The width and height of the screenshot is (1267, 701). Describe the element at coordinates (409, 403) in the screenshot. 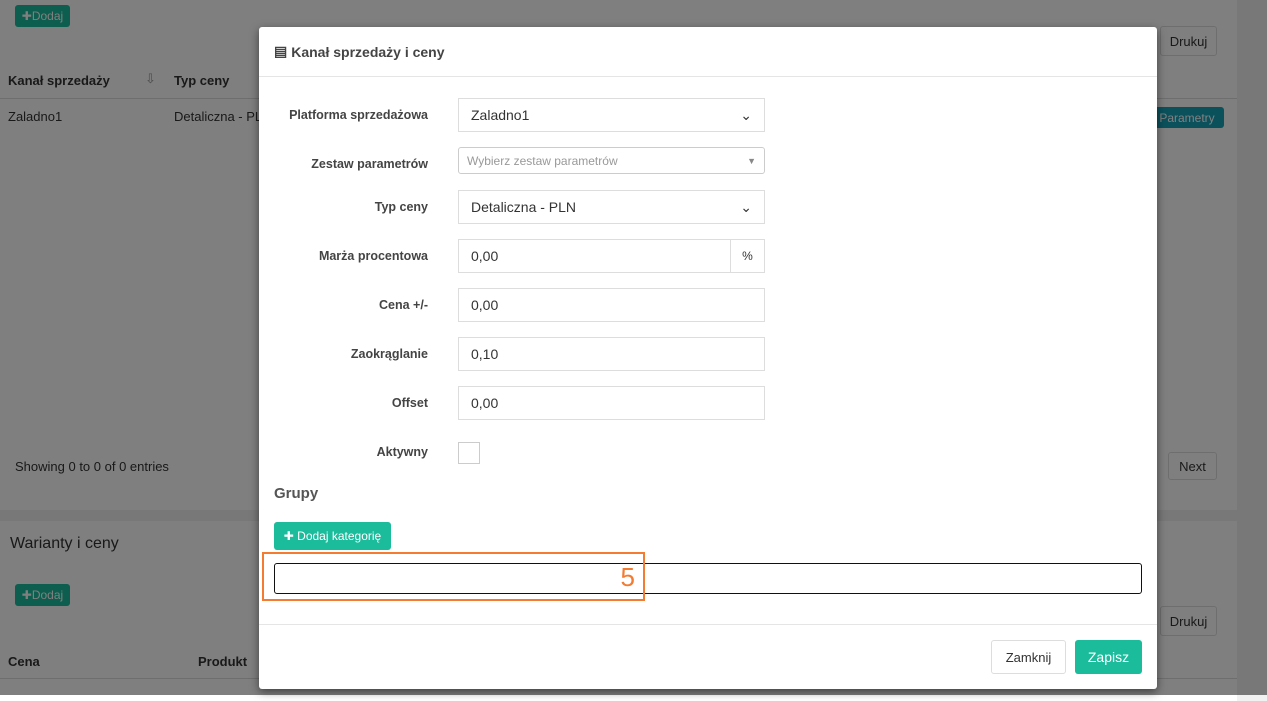

I see `label-offset: Offset` at that location.